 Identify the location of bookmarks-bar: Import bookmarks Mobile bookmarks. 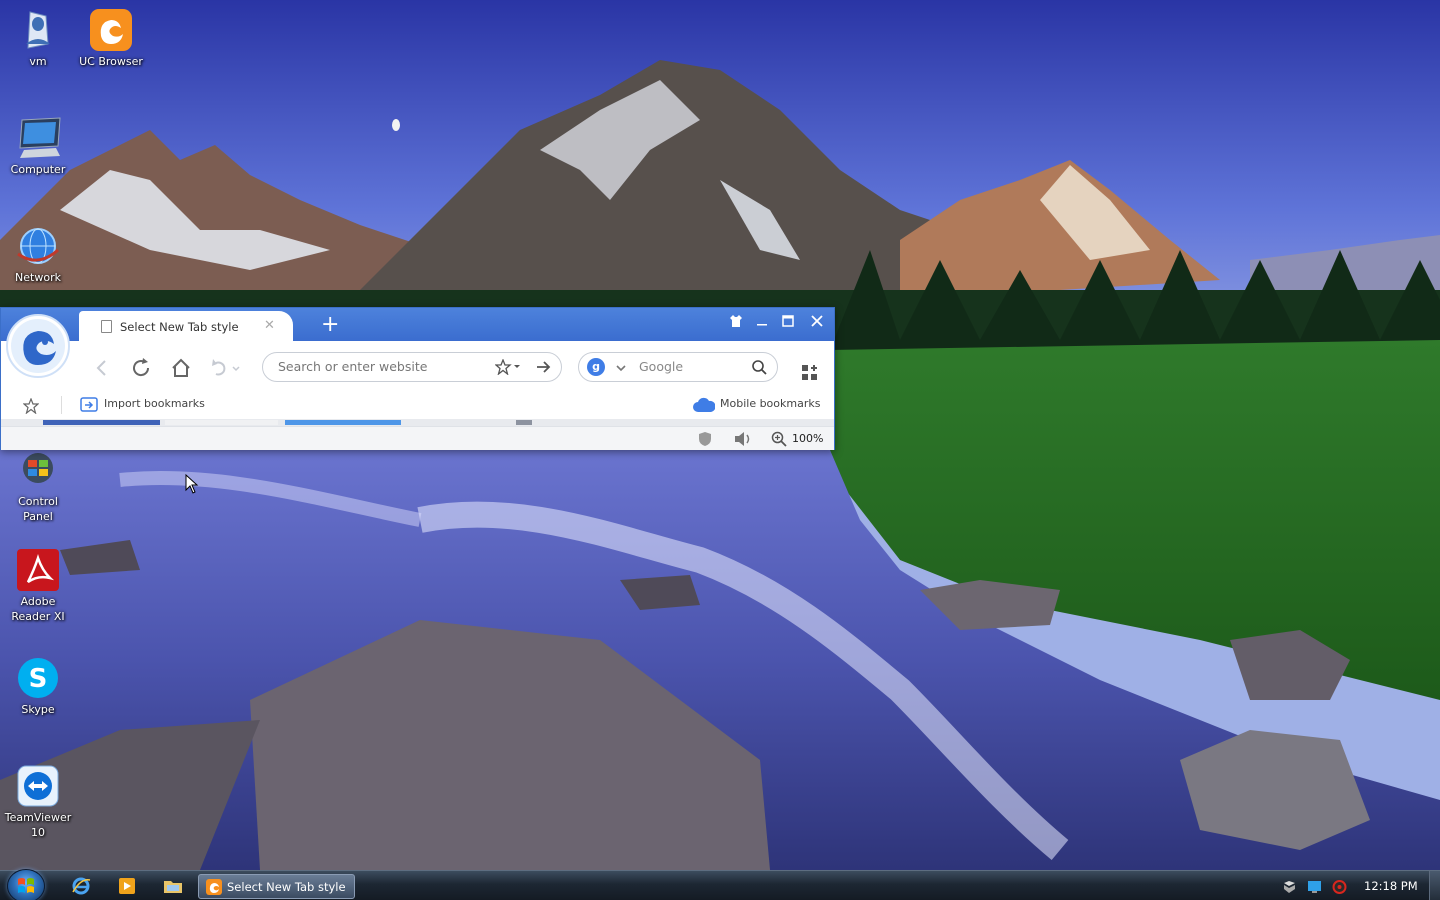
(417, 406).